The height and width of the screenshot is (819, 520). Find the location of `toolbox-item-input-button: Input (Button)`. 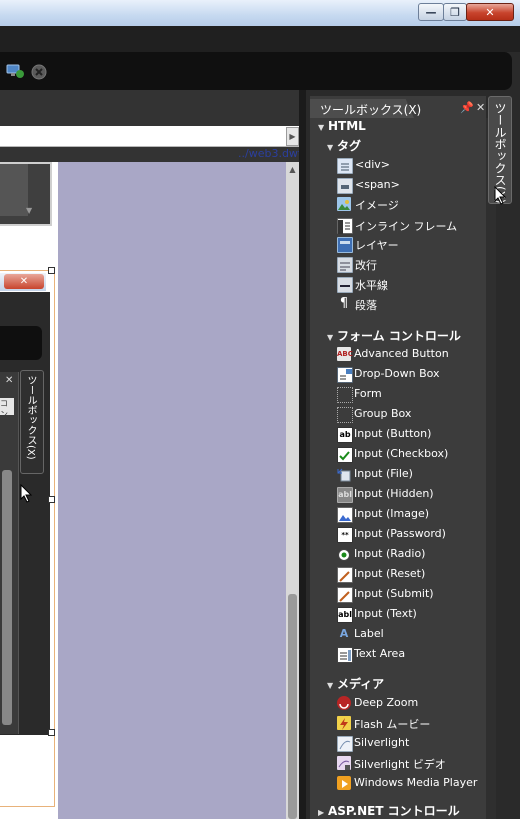

toolbox-item-input-button: Input (Button) is located at coordinates (392, 433).